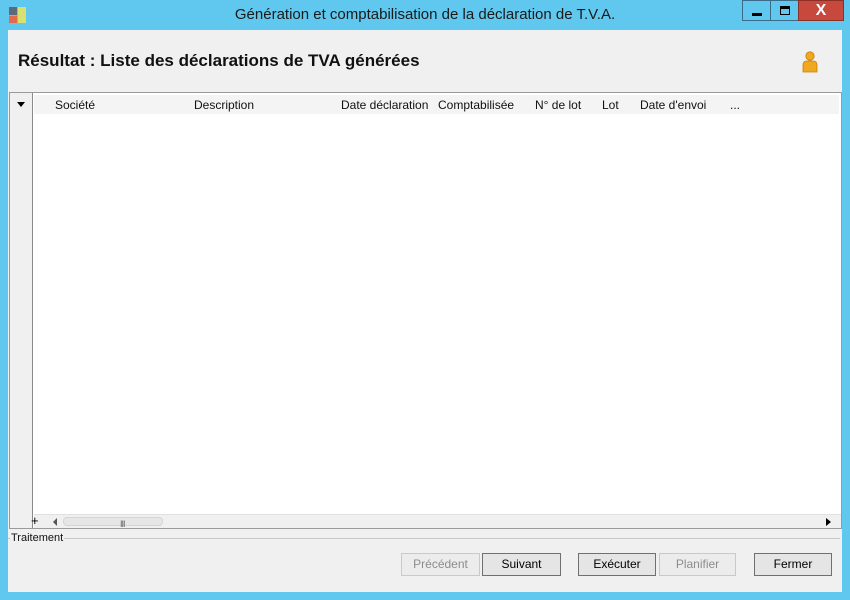 The image size is (850, 600). Describe the element at coordinates (37, 538) in the screenshot. I see `group-label-traitement: Traitement` at that location.